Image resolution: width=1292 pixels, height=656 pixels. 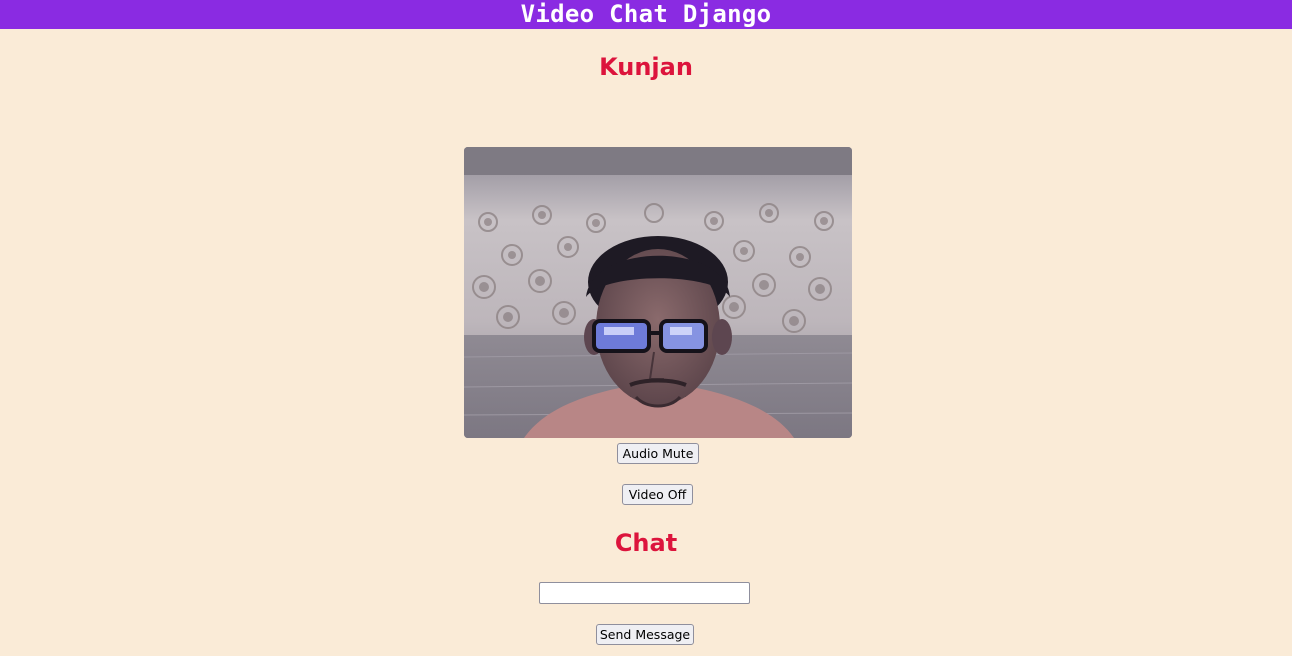 I want to click on local-video, so click(x=658, y=292).